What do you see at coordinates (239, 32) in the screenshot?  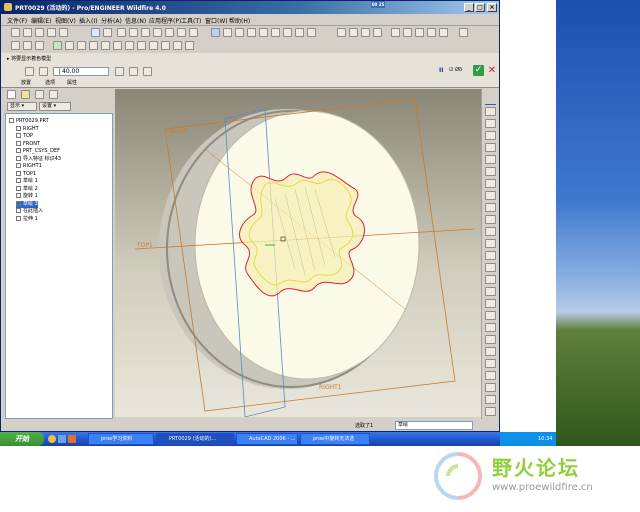 I see `zoom-in-icon` at bounding box center [239, 32].